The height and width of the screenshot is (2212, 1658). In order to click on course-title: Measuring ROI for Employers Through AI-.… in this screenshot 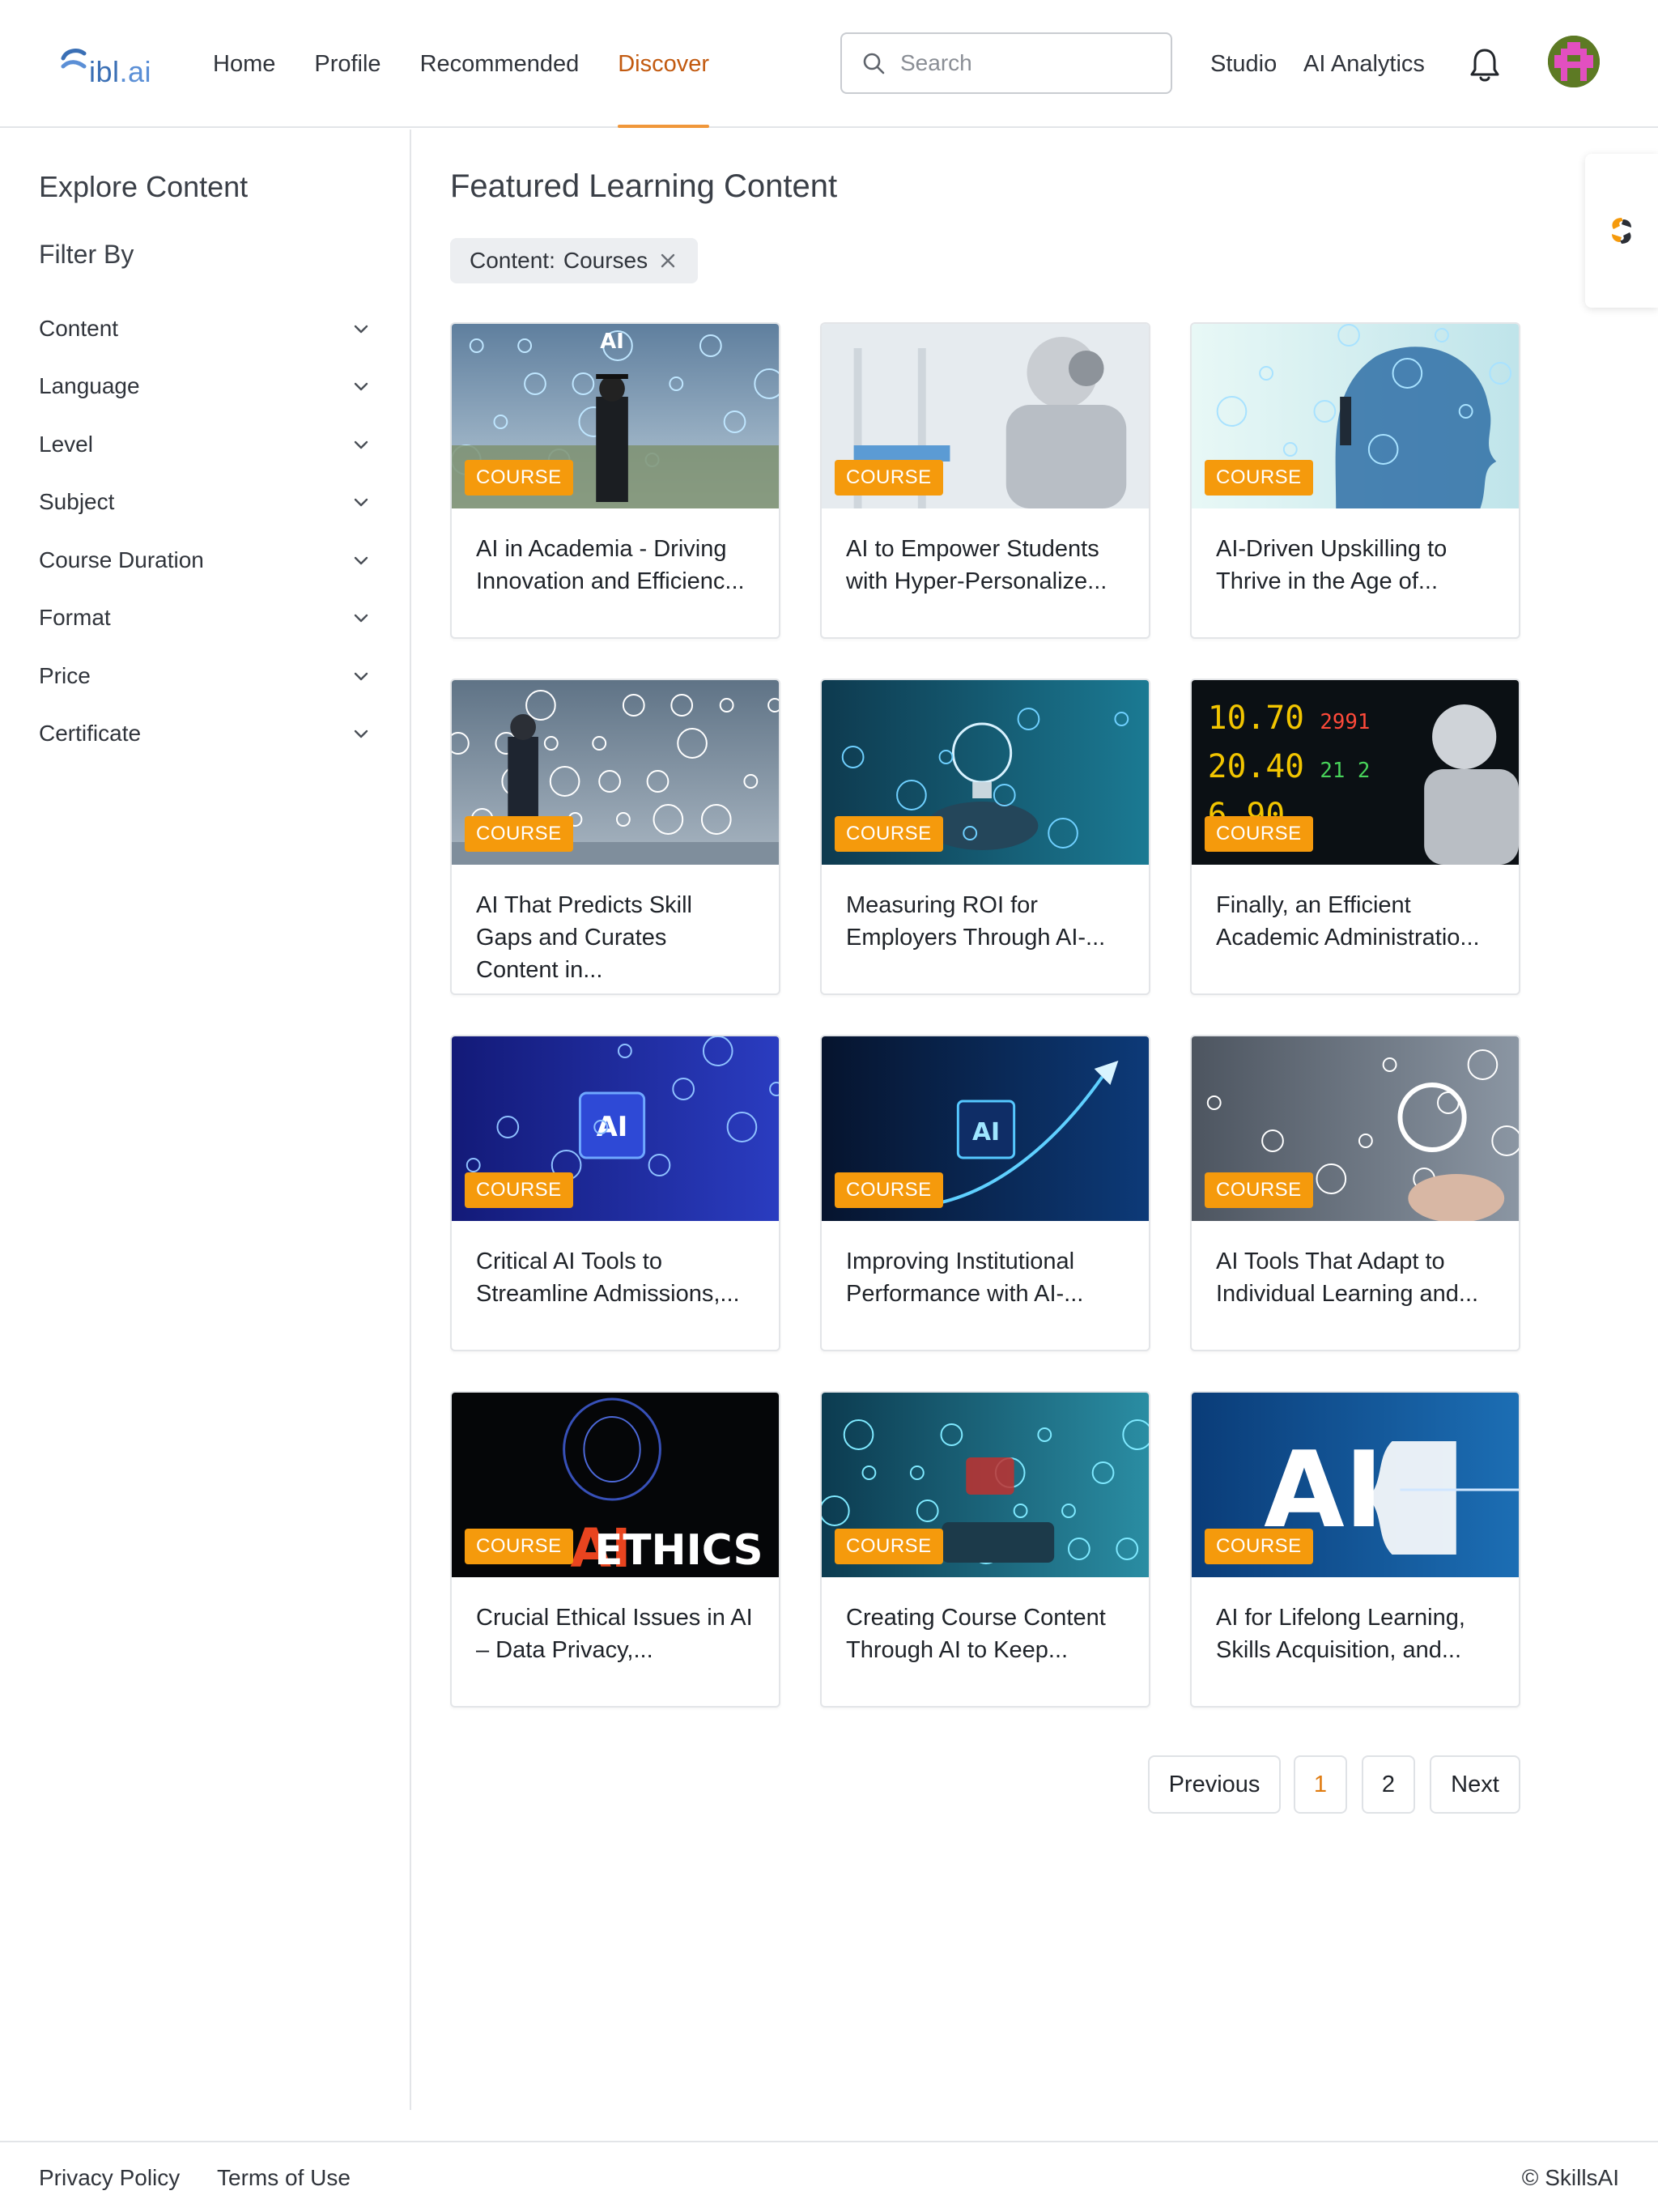, I will do `click(976, 921)`.